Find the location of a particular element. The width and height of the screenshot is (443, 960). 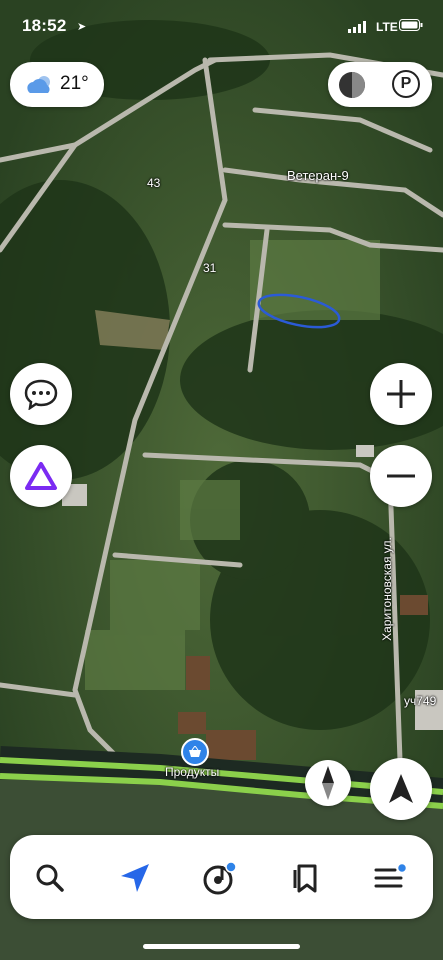

signal-icon is located at coordinates (357, 27).